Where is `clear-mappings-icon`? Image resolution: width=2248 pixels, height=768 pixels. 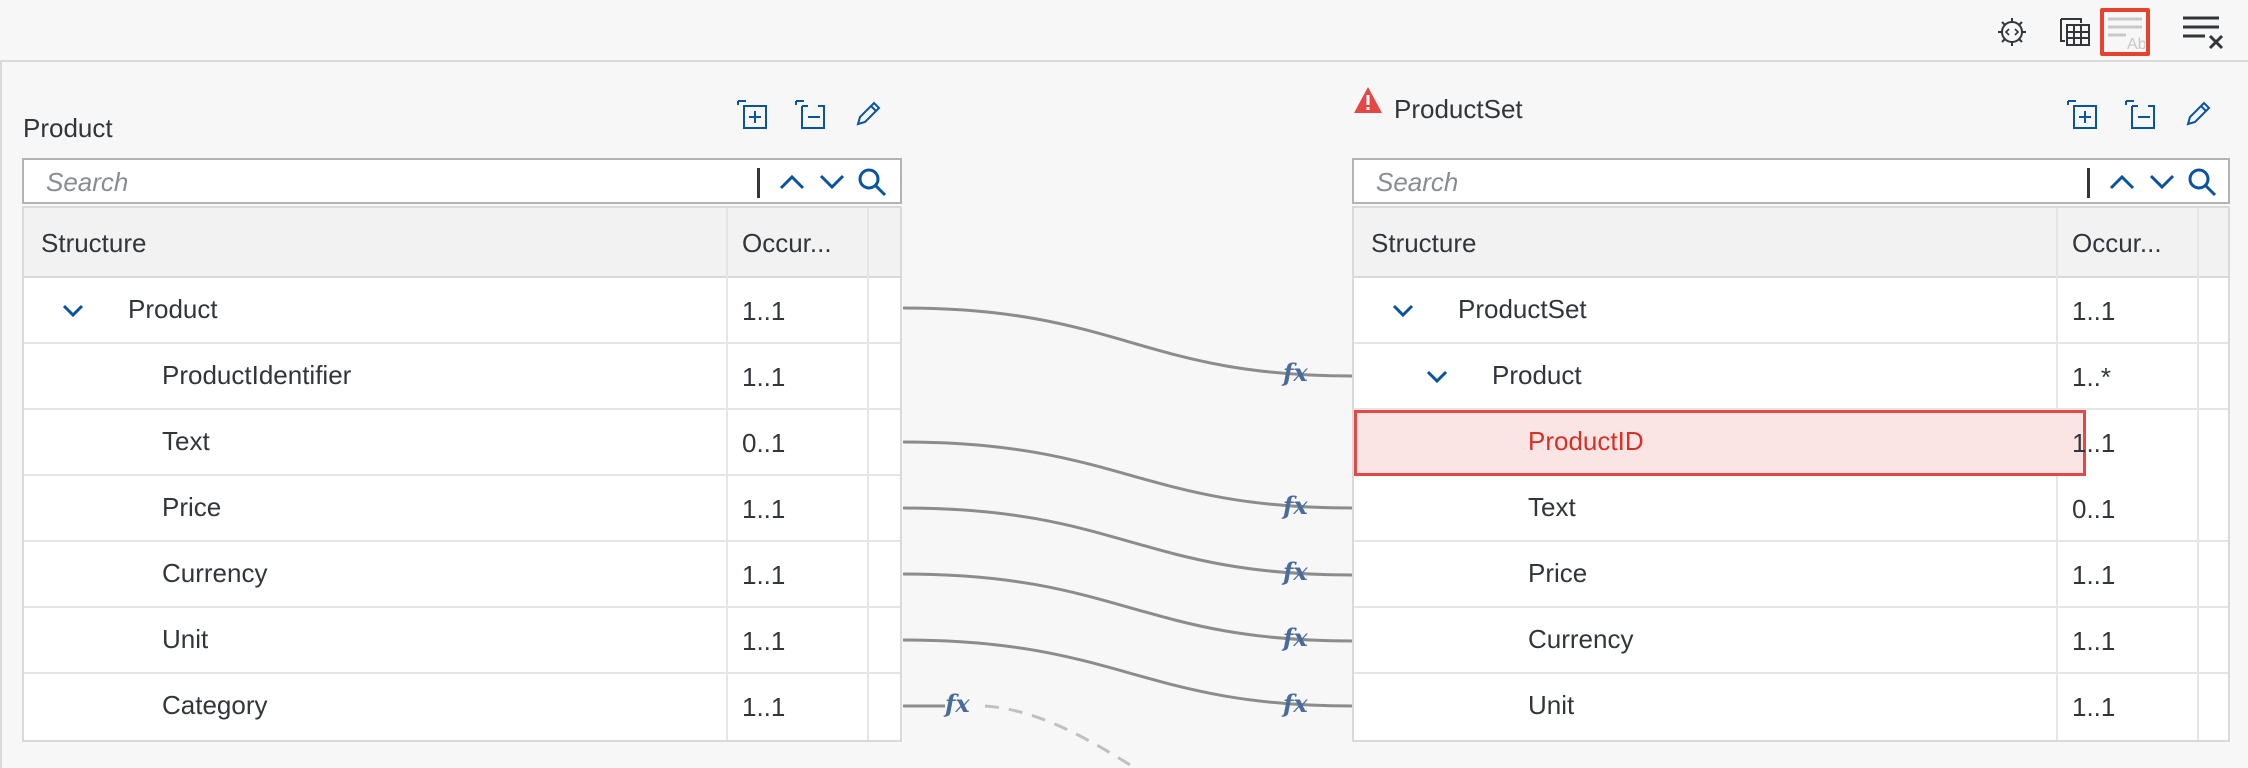 clear-mappings-icon is located at coordinates (2203, 32).